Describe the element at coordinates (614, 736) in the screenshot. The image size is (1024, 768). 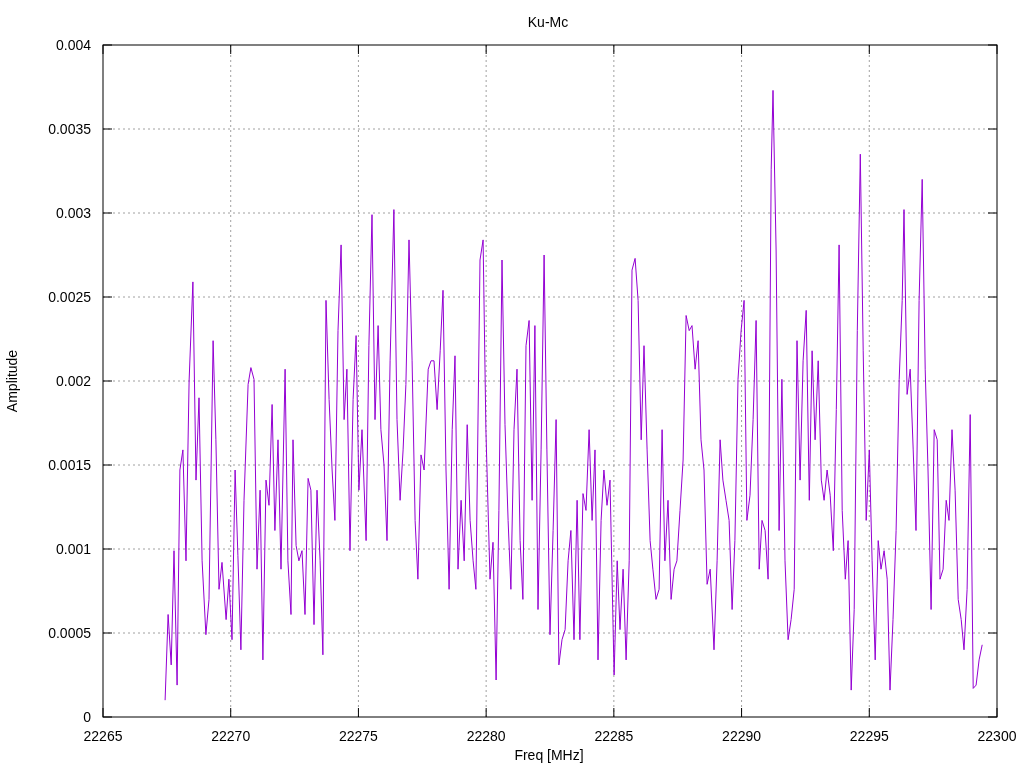
I see `tick-label: 22285` at that location.